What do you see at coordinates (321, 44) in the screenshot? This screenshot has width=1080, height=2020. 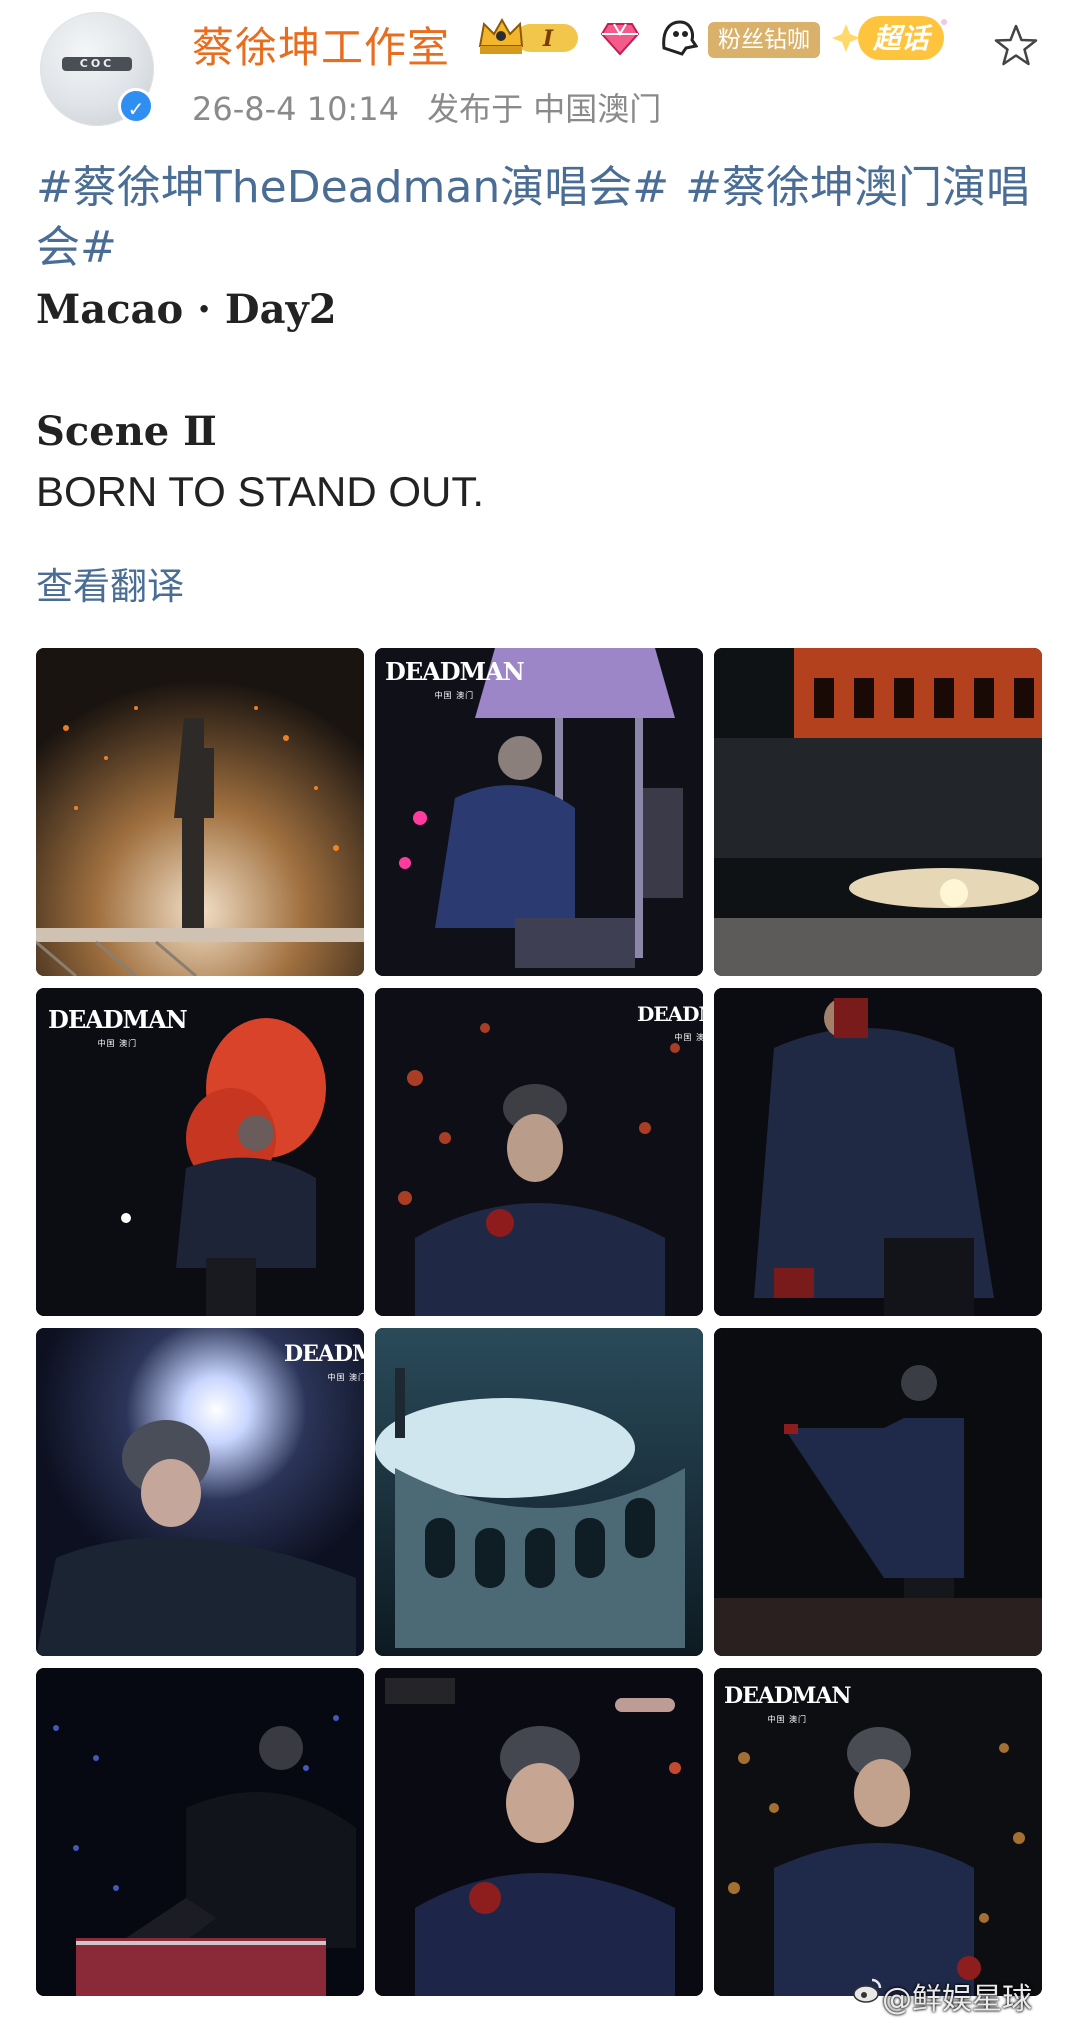 I see `author-name: 蔡徐坤工作室` at bounding box center [321, 44].